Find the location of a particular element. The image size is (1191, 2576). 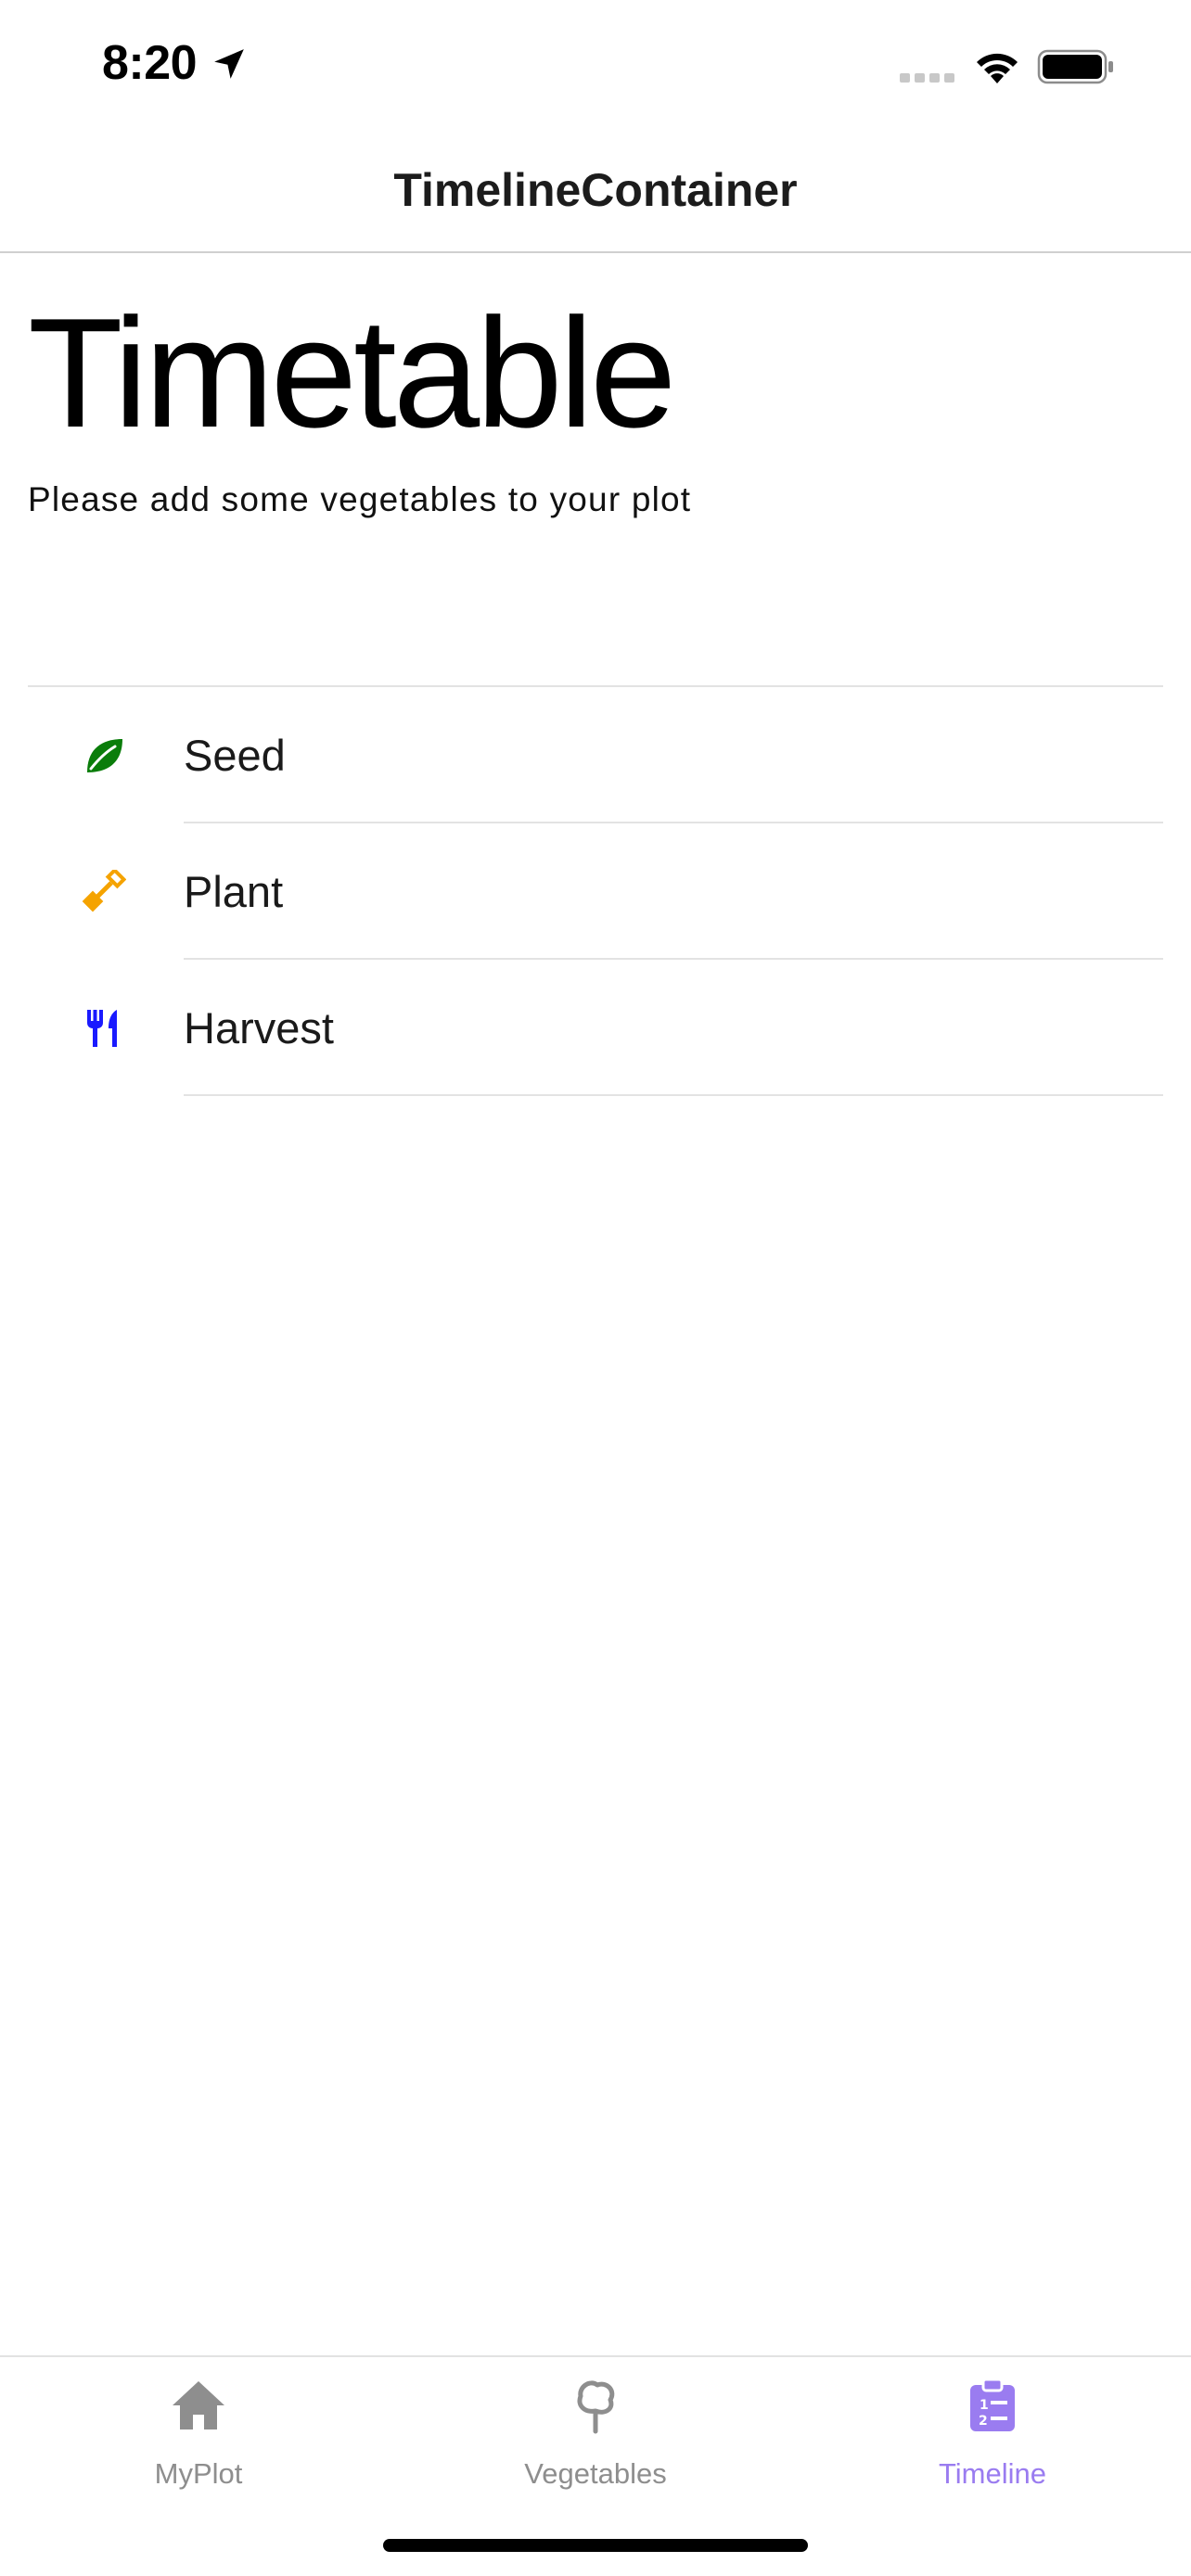

location-arrow-icon is located at coordinates (229, 64).